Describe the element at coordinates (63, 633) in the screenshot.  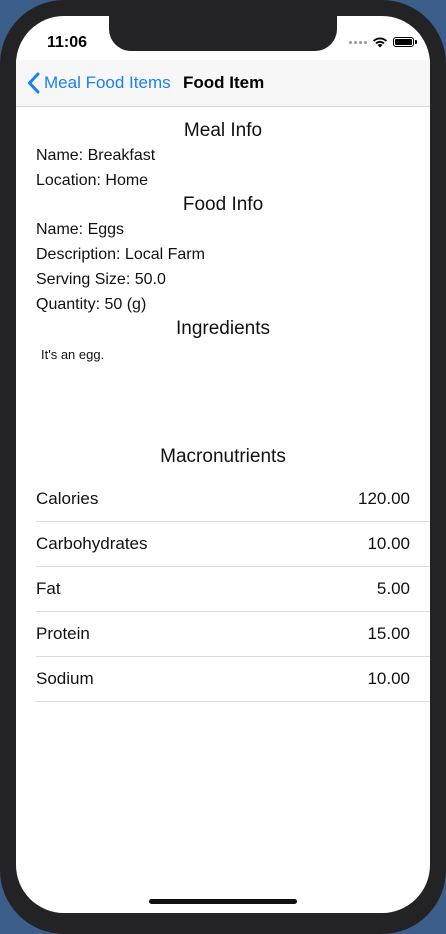
I see `macro-label: Protein` at that location.